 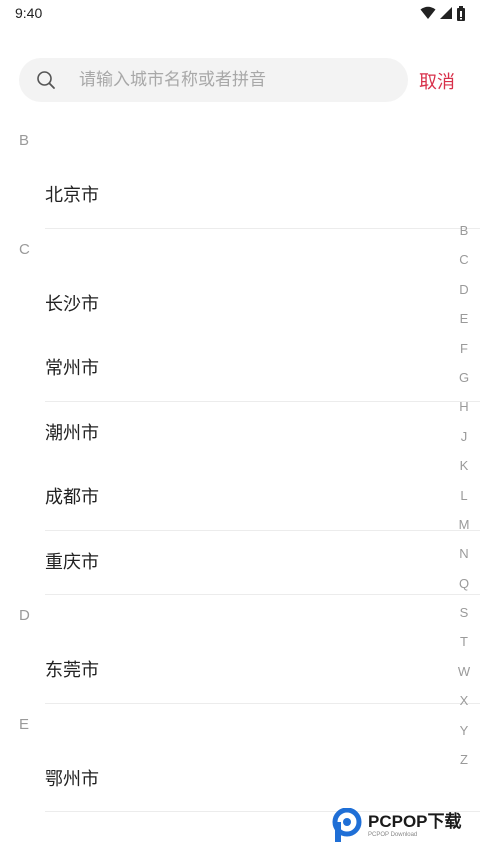 I want to click on index-letter-x: X, so click(x=464, y=700).